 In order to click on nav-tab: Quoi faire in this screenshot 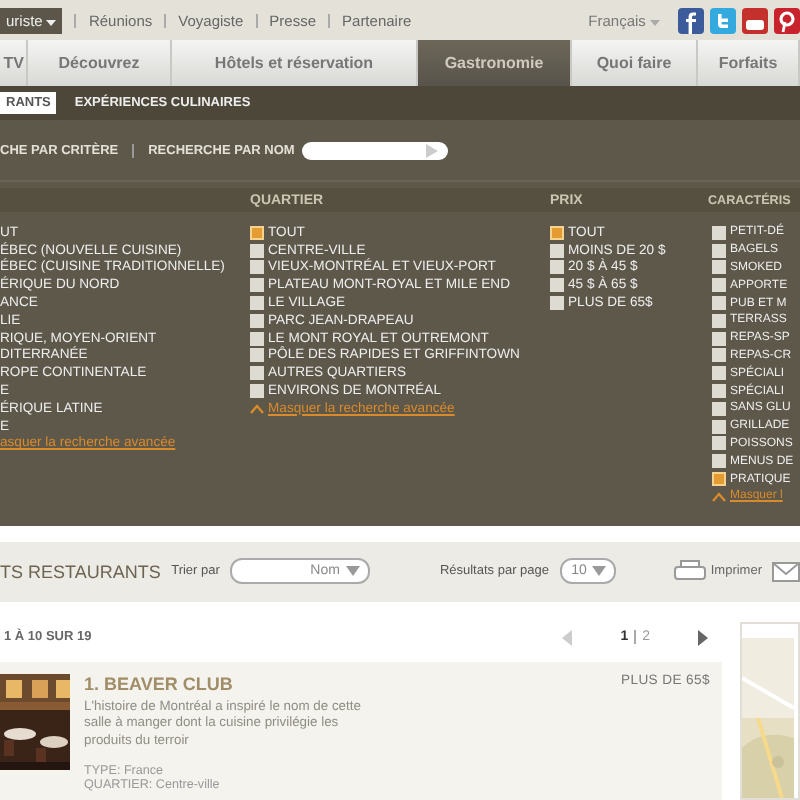, I will do `click(635, 63)`.